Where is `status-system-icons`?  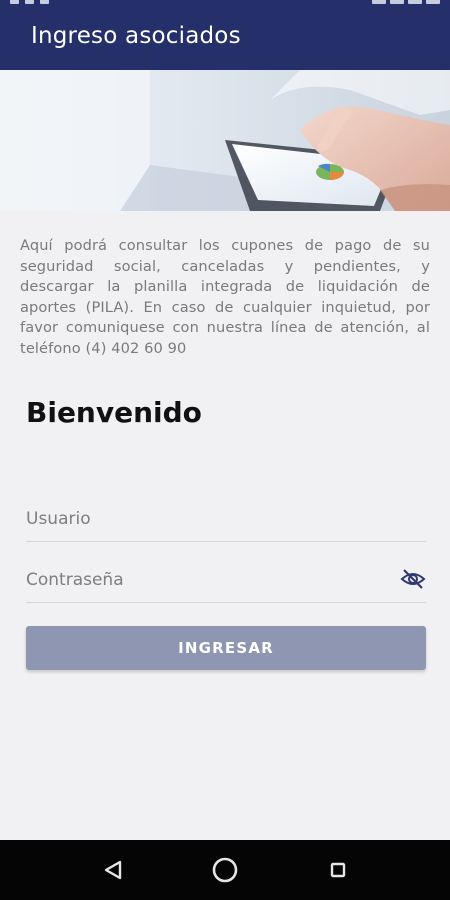 status-system-icons is located at coordinates (406, 2).